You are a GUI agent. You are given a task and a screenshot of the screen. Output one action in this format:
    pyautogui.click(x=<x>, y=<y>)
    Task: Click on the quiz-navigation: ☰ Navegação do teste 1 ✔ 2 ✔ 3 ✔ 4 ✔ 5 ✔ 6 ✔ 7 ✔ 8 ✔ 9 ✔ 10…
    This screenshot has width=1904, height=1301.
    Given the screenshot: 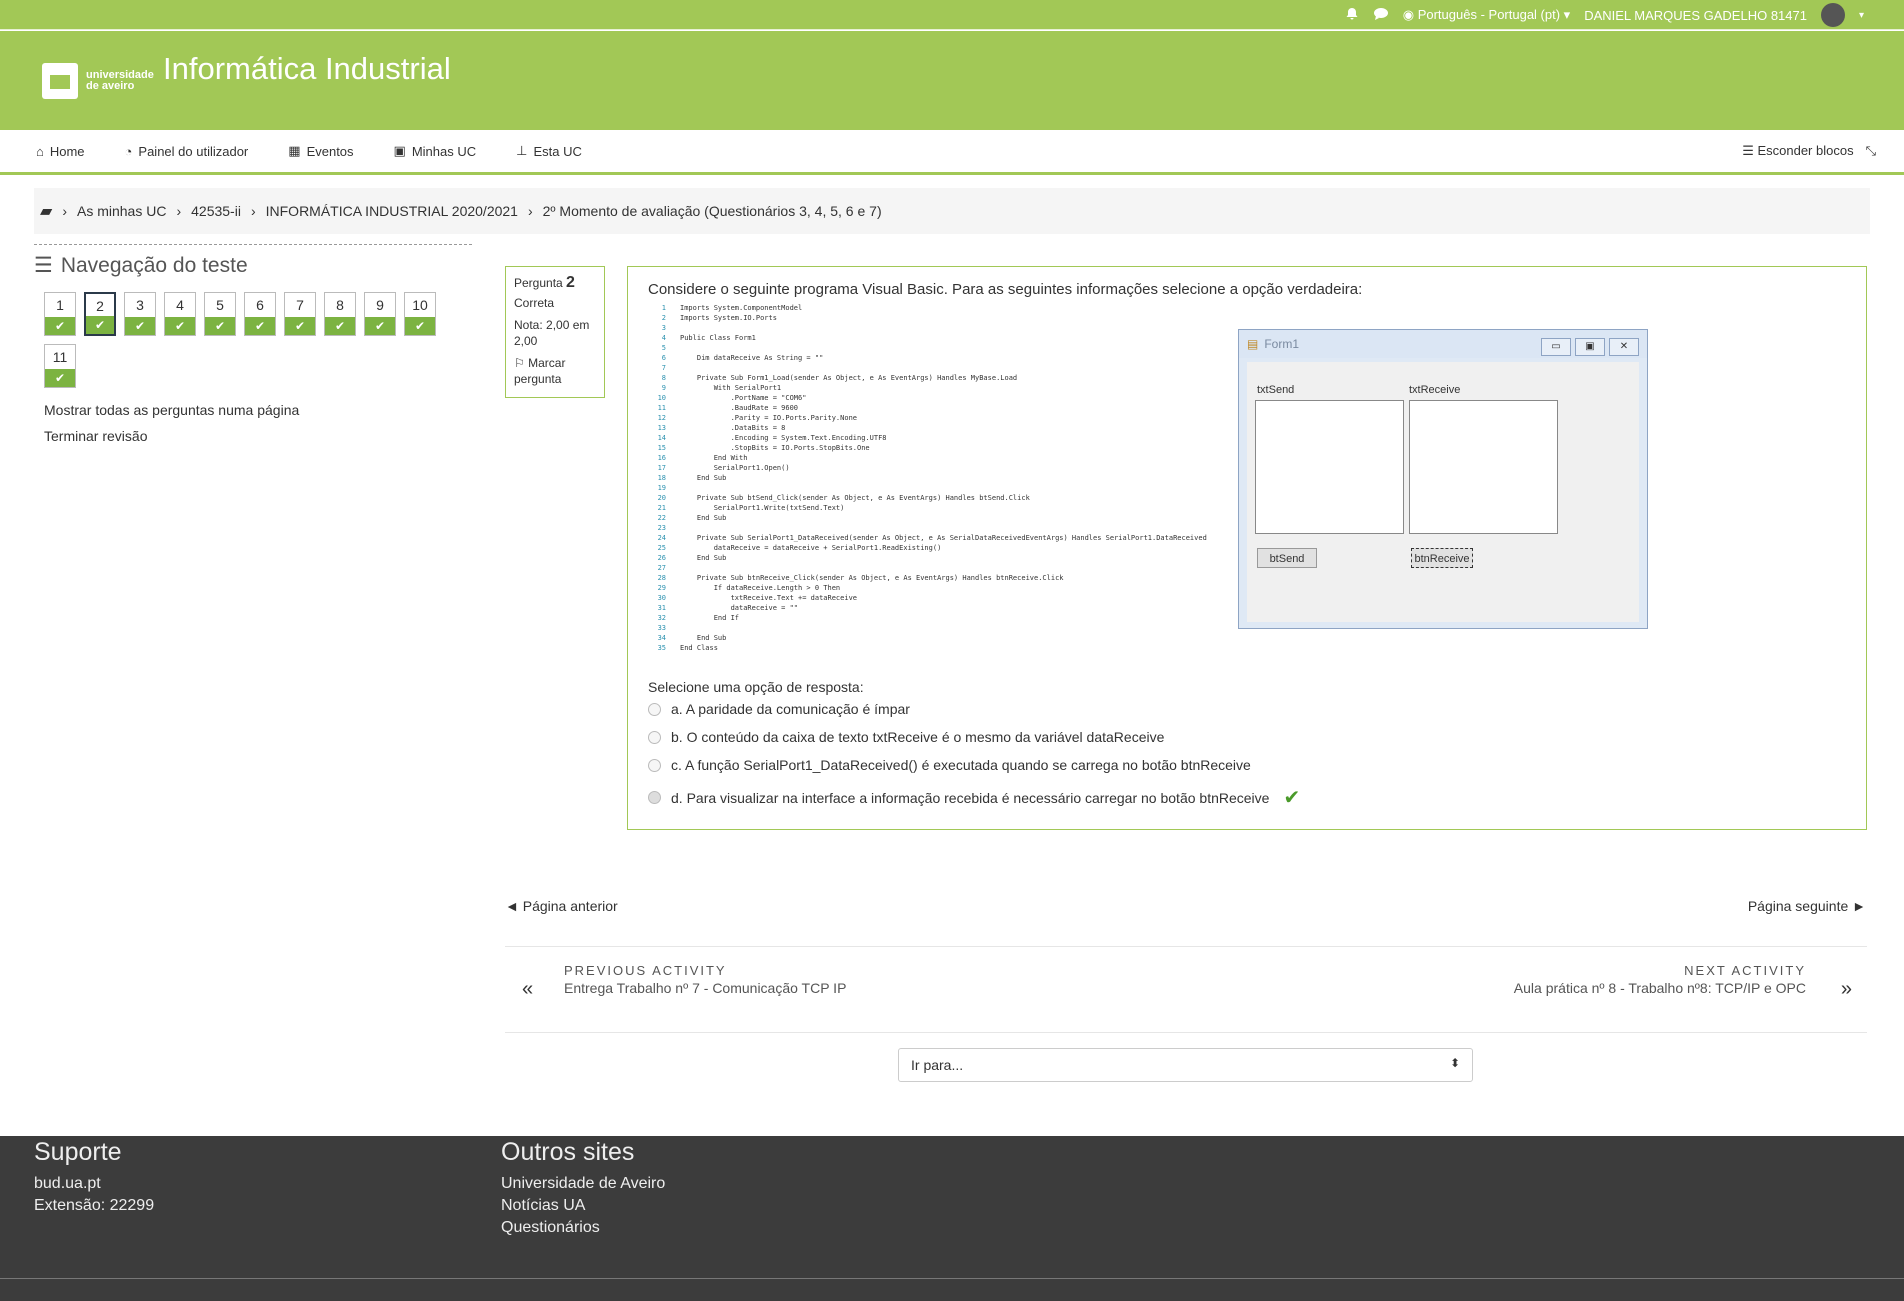 What is the action you would take?
    pyautogui.click(x=253, y=344)
    